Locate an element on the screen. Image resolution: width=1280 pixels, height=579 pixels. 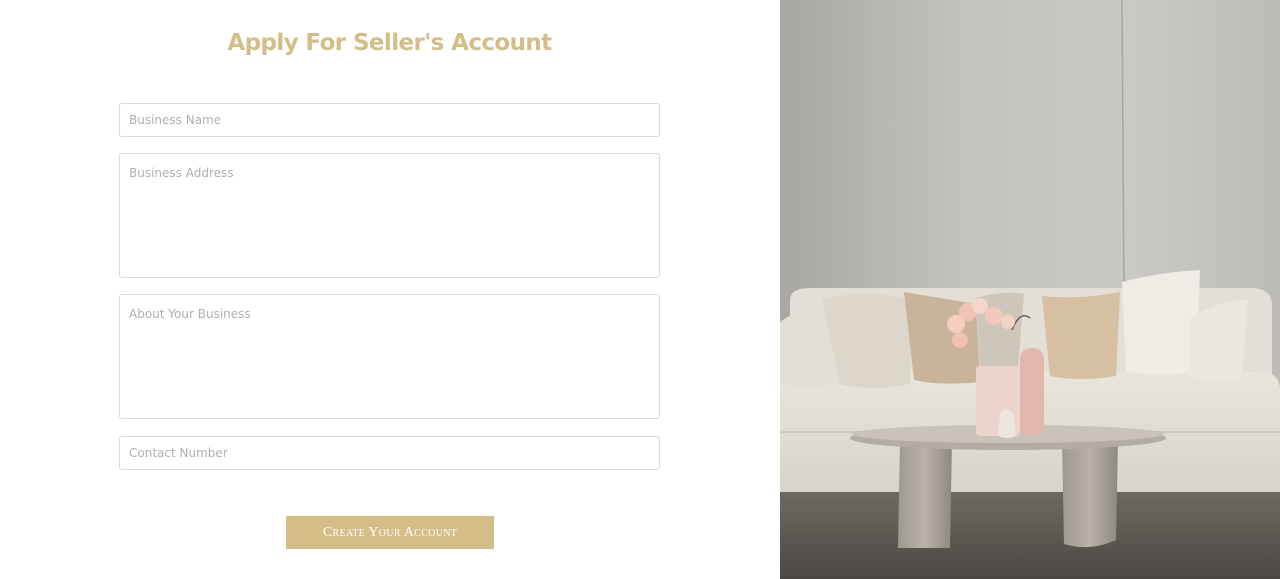
contact-number-input is located at coordinates (389, 453).